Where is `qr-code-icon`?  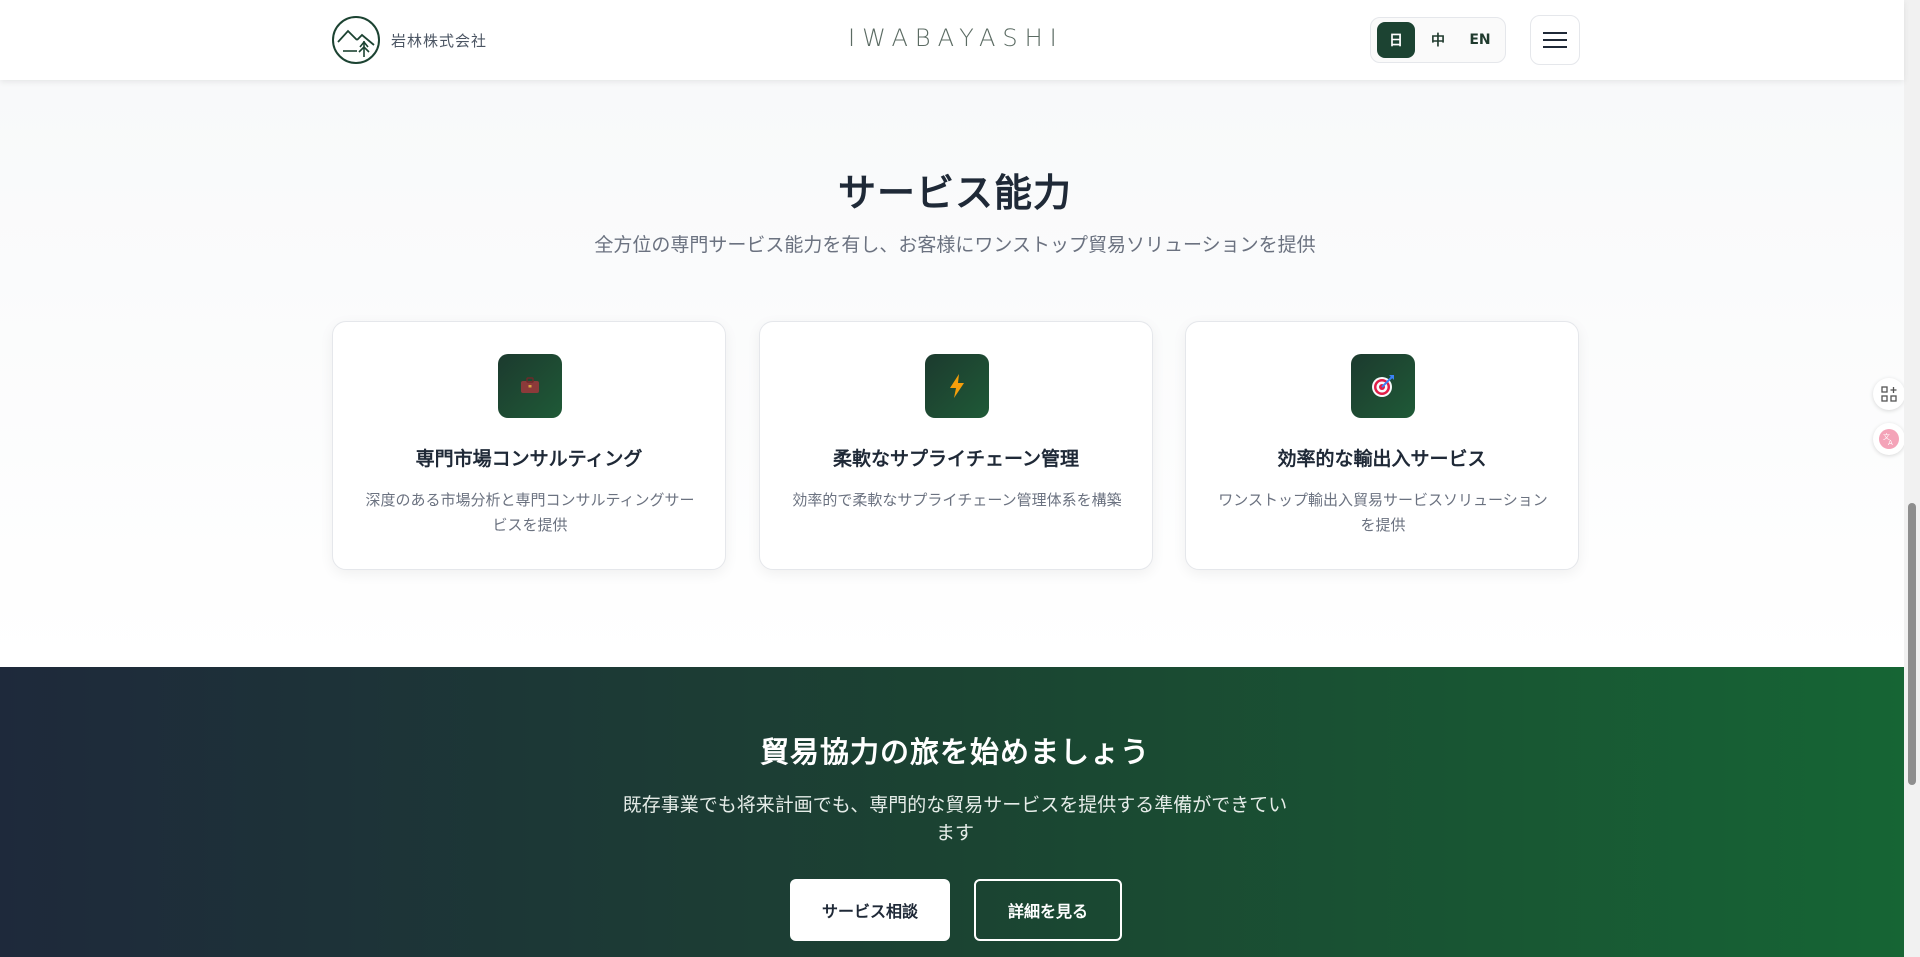 qr-code-icon is located at coordinates (1889, 394).